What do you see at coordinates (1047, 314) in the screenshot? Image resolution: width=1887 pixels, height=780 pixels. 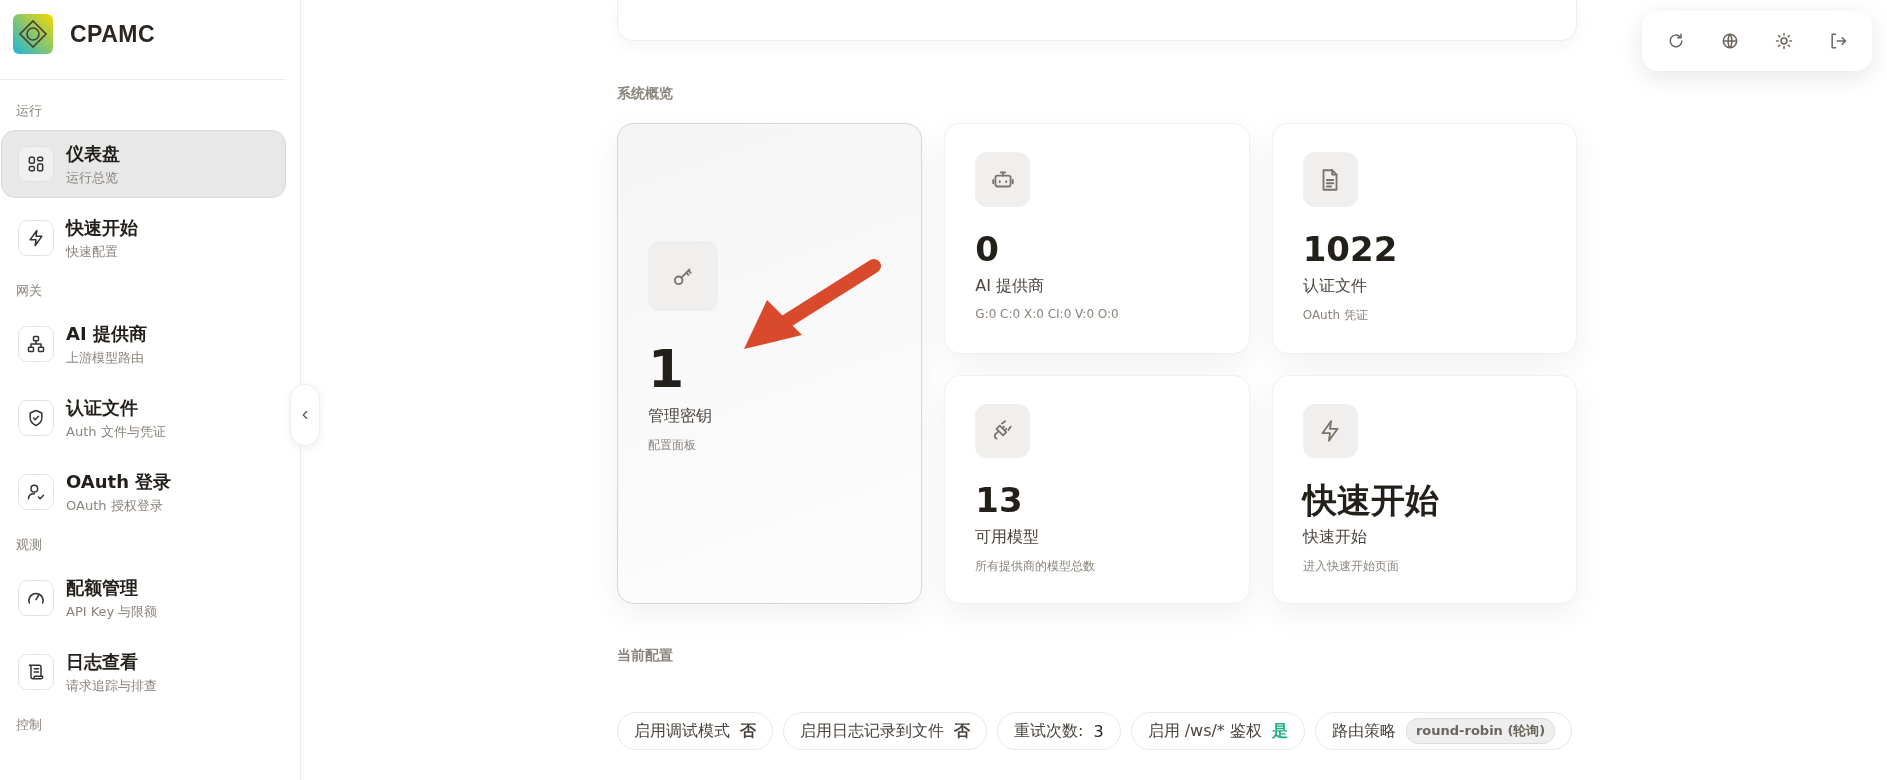 I see `stat-note: G:0 C:0 X:0 CI:0 V:0 O:0` at bounding box center [1047, 314].